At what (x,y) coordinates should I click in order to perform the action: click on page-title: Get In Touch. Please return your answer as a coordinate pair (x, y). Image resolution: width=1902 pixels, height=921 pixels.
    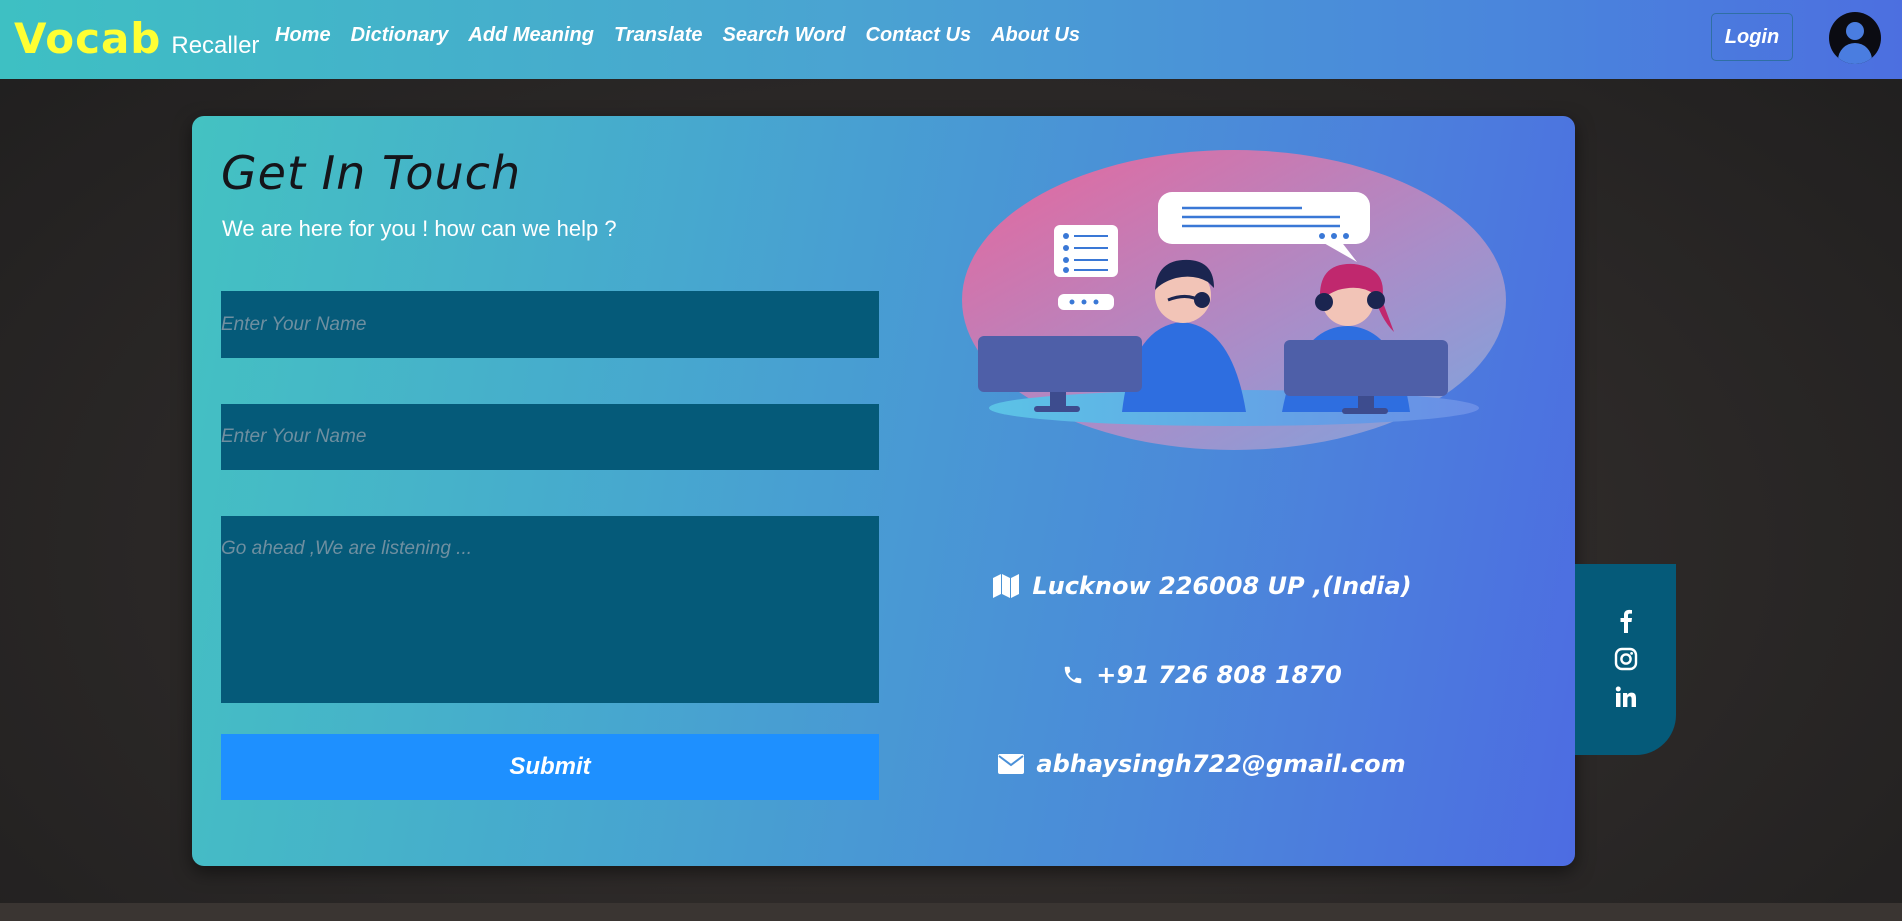
    Looking at the image, I should click on (371, 173).